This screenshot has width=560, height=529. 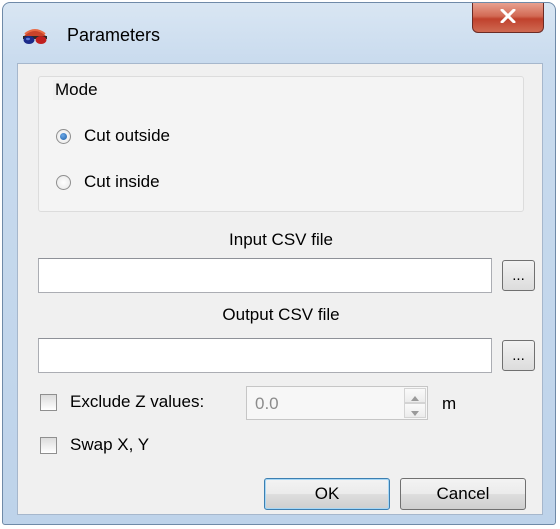 What do you see at coordinates (114, 35) in the screenshot?
I see `window-title: Parameters` at bounding box center [114, 35].